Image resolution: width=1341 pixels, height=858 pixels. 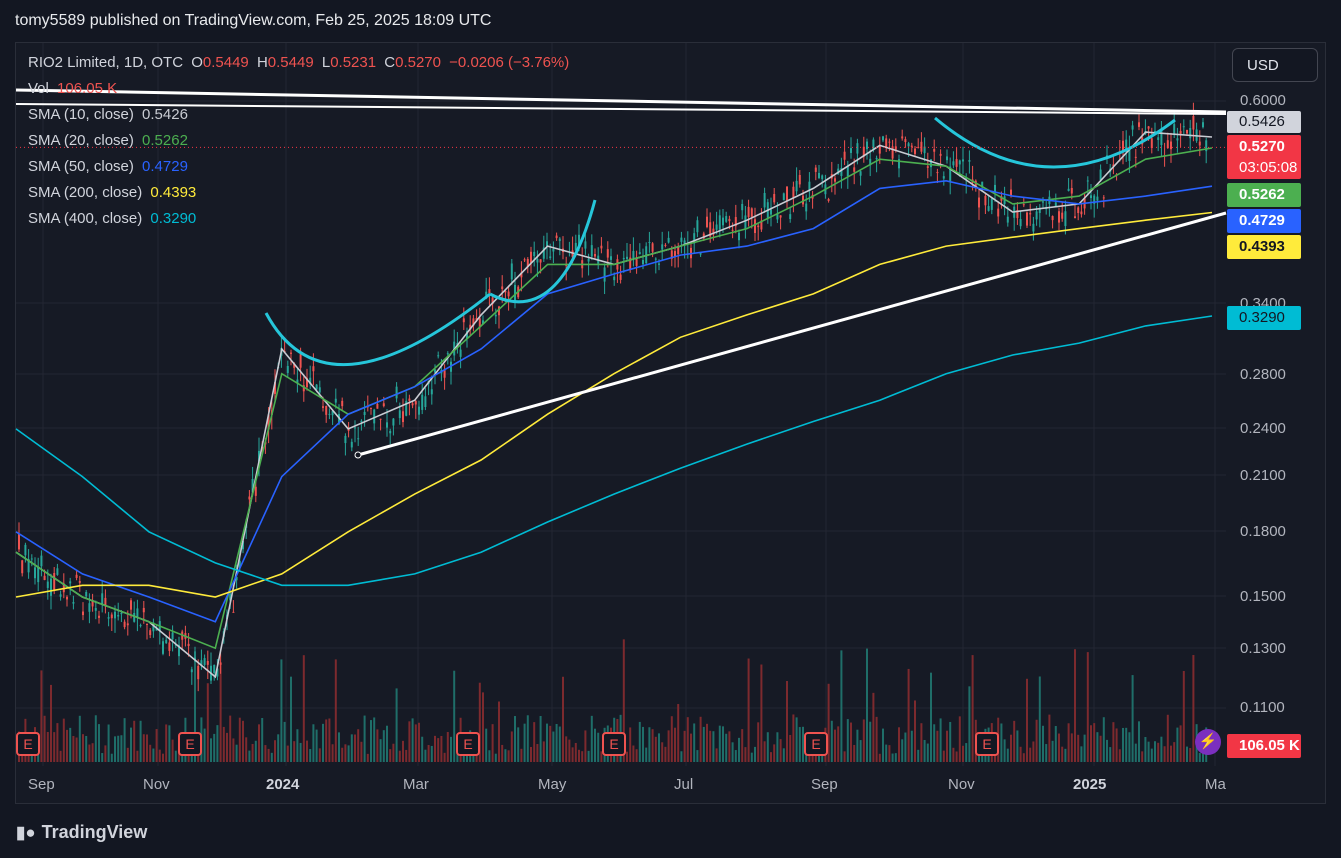 What do you see at coordinates (418, 62) in the screenshot?
I see `close-value: 0.5270` at bounding box center [418, 62].